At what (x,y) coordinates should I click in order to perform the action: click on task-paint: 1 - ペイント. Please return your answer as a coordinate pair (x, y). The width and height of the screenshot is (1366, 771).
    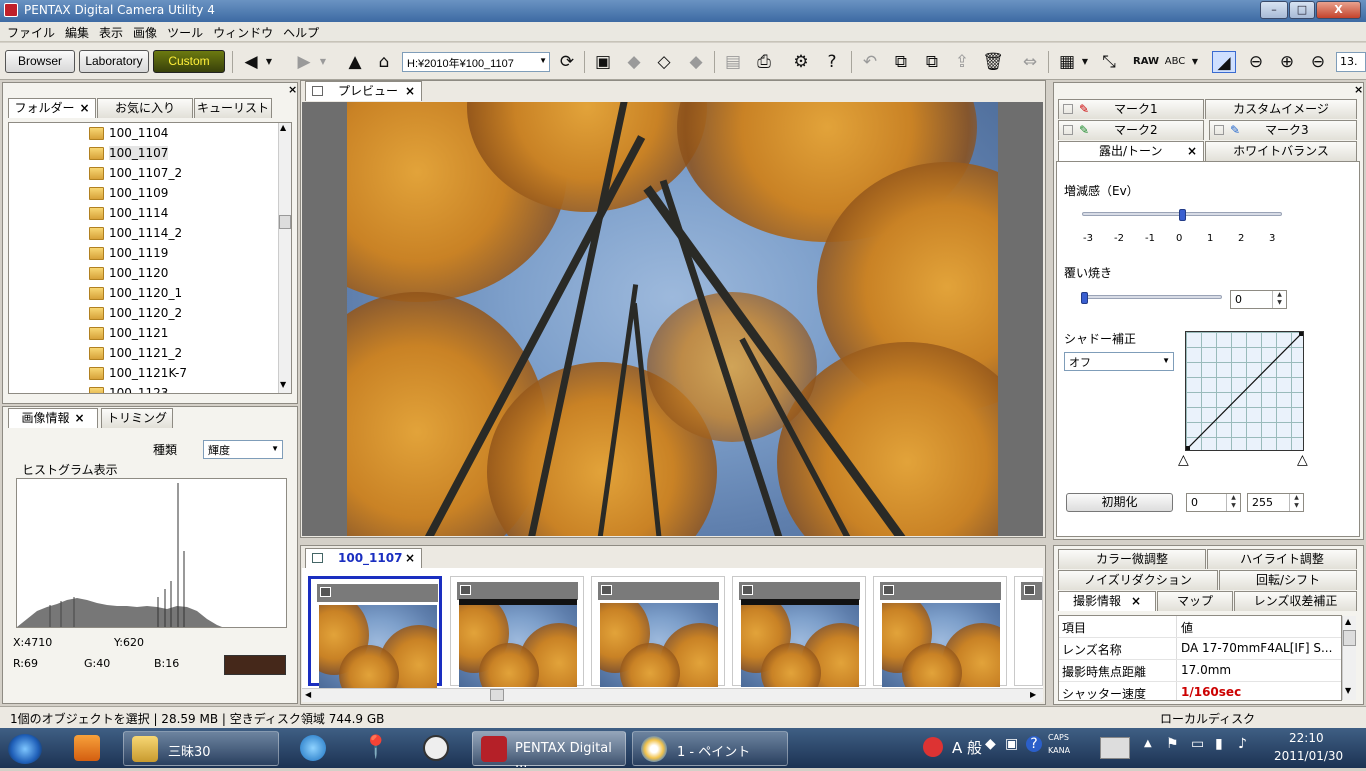
    Looking at the image, I should click on (710, 748).